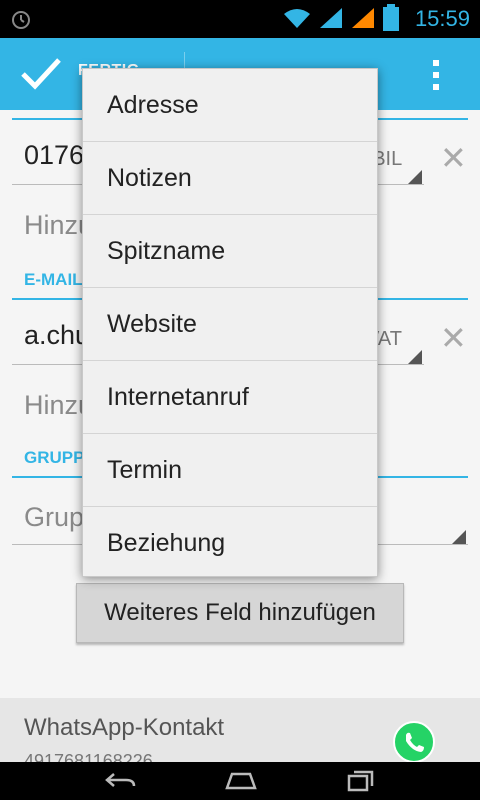 This screenshot has height=800, width=480. What do you see at coordinates (145, 470) in the screenshot?
I see `menu-item-label: Termin` at bounding box center [145, 470].